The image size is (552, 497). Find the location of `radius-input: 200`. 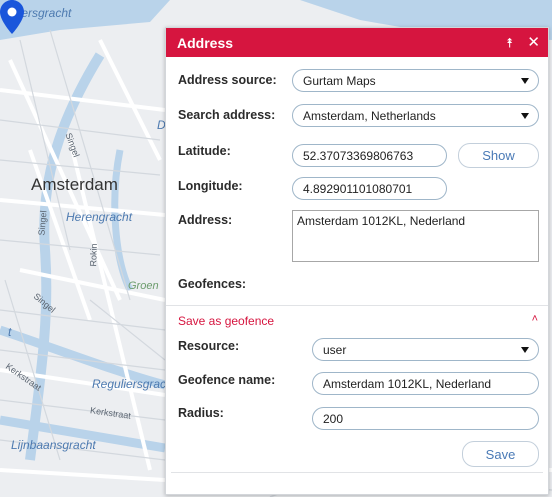

radius-input: 200 is located at coordinates (425, 418).